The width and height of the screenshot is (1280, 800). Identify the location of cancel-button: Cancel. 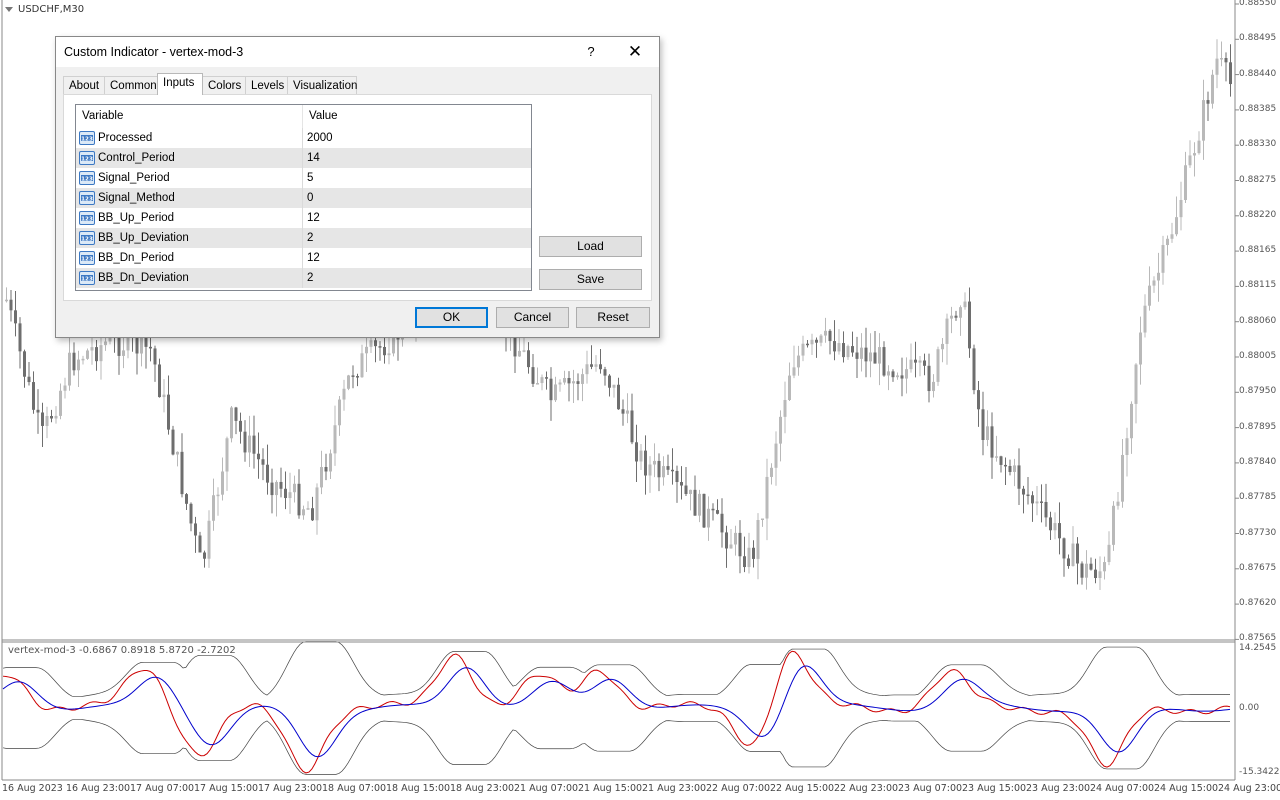
(532, 317).